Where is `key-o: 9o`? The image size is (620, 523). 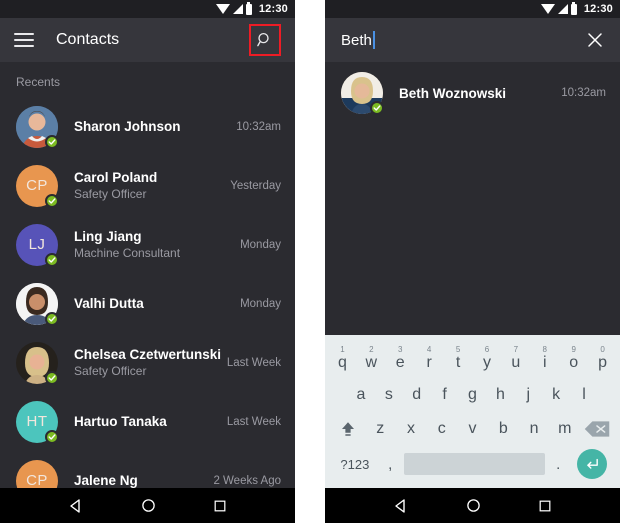
key-o: 9o is located at coordinates (573, 358).